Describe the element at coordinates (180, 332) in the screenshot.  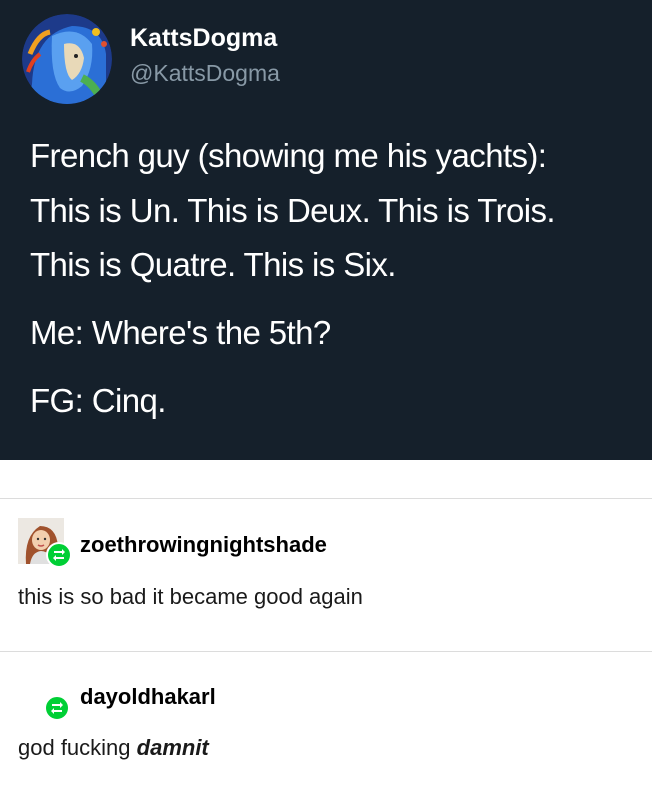
I see `tweet-text-line: Me: Where's the 5th?` at that location.